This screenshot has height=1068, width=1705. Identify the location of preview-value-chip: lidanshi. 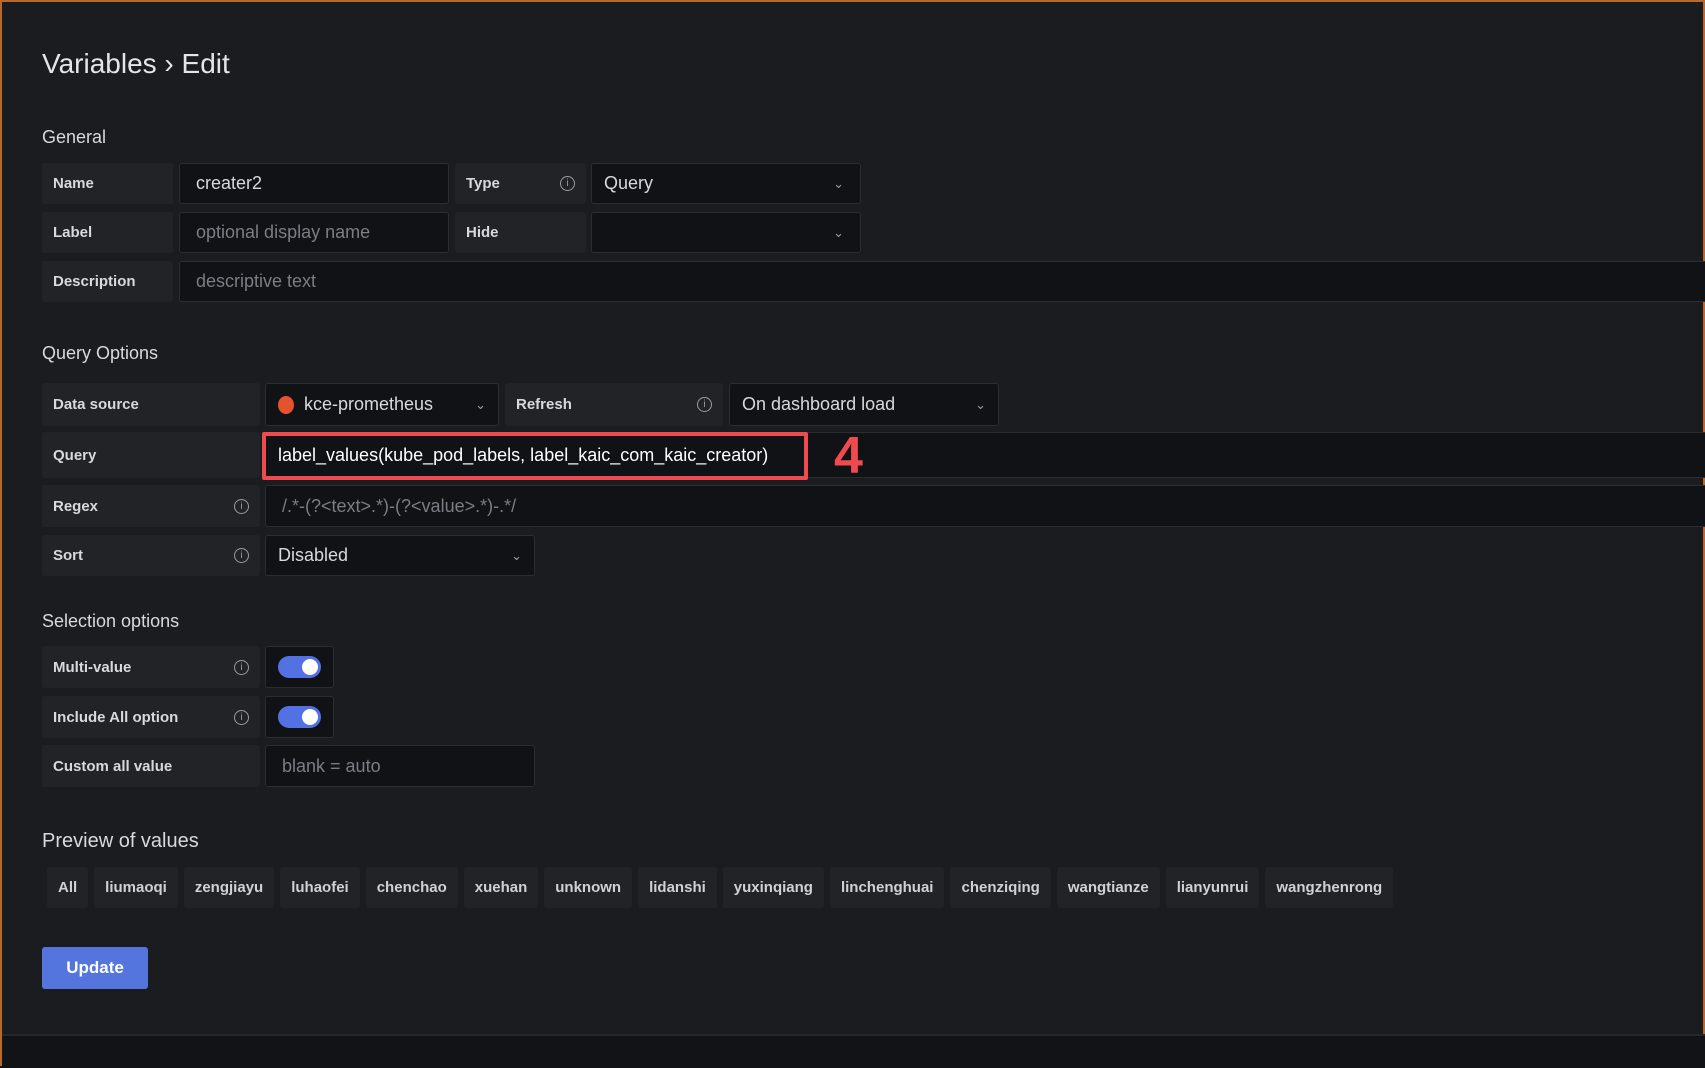
(677, 887).